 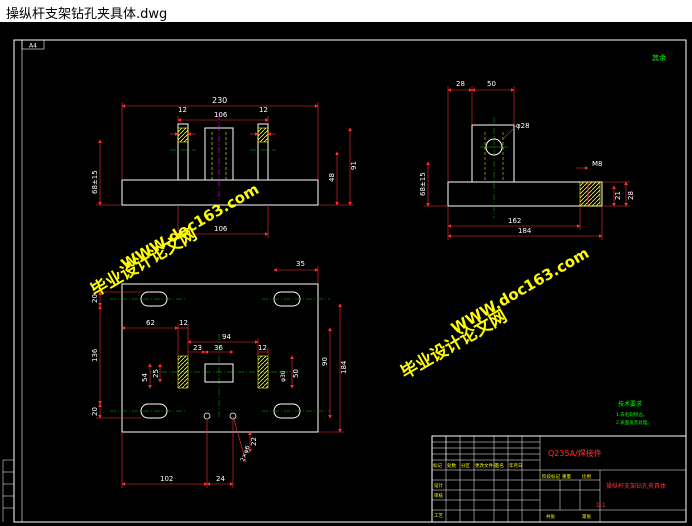 I want to click on watermark-url-1: WWW.doc163.com, so click(x=190, y=227).